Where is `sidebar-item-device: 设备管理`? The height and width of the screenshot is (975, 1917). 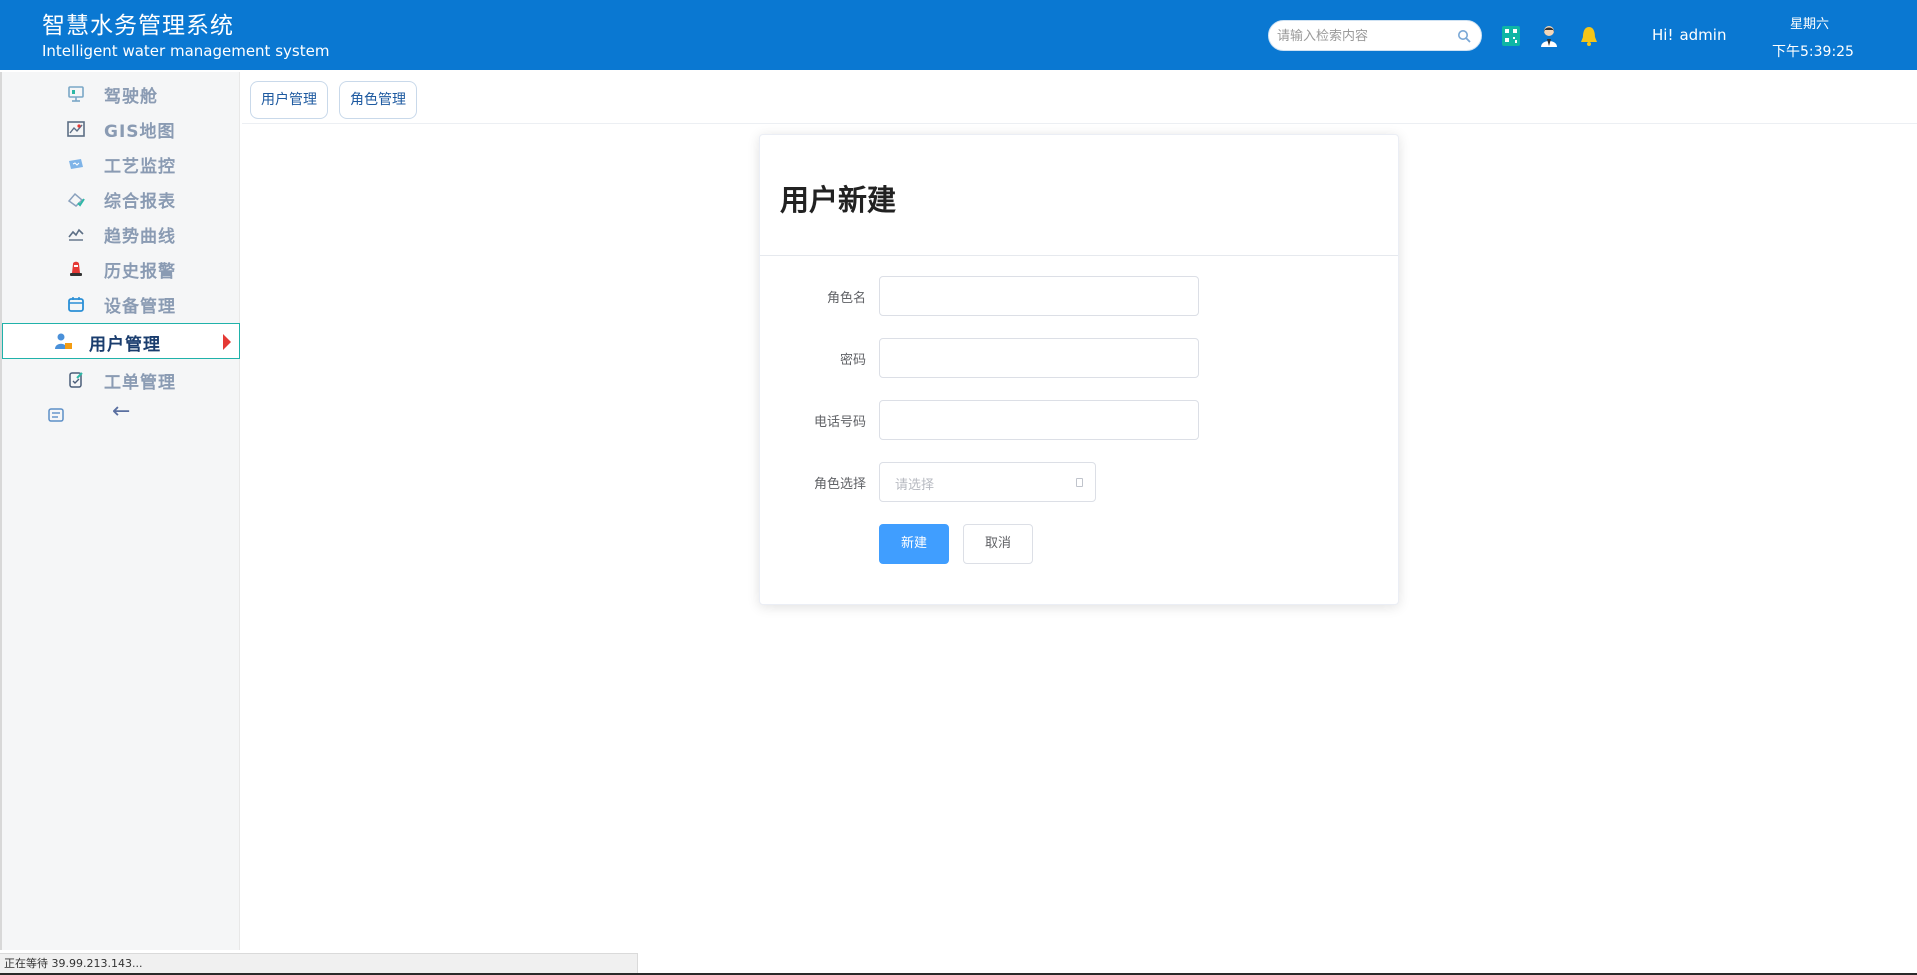
sidebar-item-device: 设备管理 is located at coordinates (122, 304).